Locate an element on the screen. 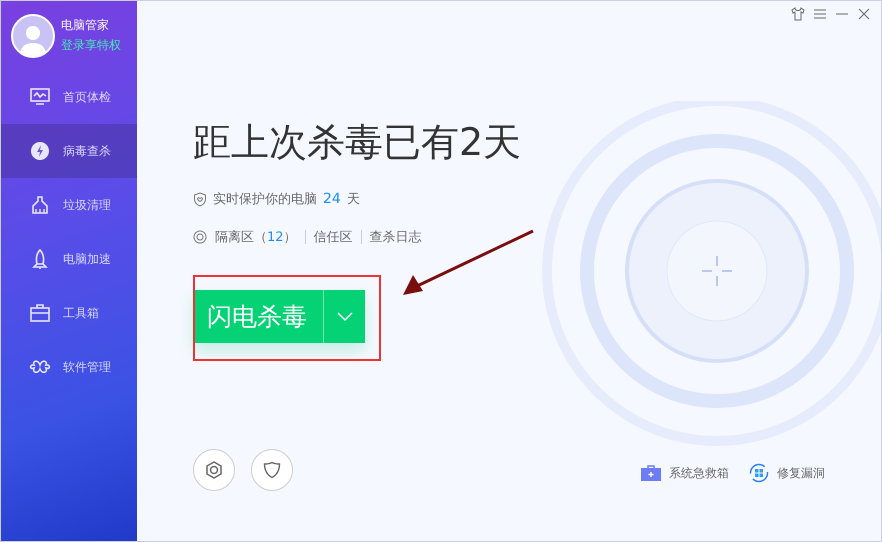  chevron-down-icon is located at coordinates (344, 317).